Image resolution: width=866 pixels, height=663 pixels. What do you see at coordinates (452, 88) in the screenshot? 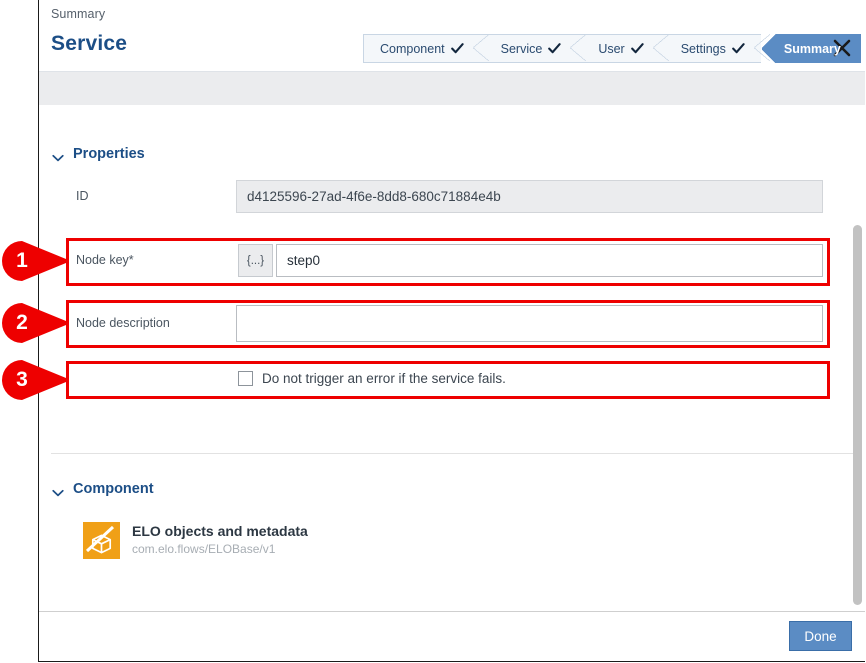
I see `header-band` at bounding box center [452, 88].